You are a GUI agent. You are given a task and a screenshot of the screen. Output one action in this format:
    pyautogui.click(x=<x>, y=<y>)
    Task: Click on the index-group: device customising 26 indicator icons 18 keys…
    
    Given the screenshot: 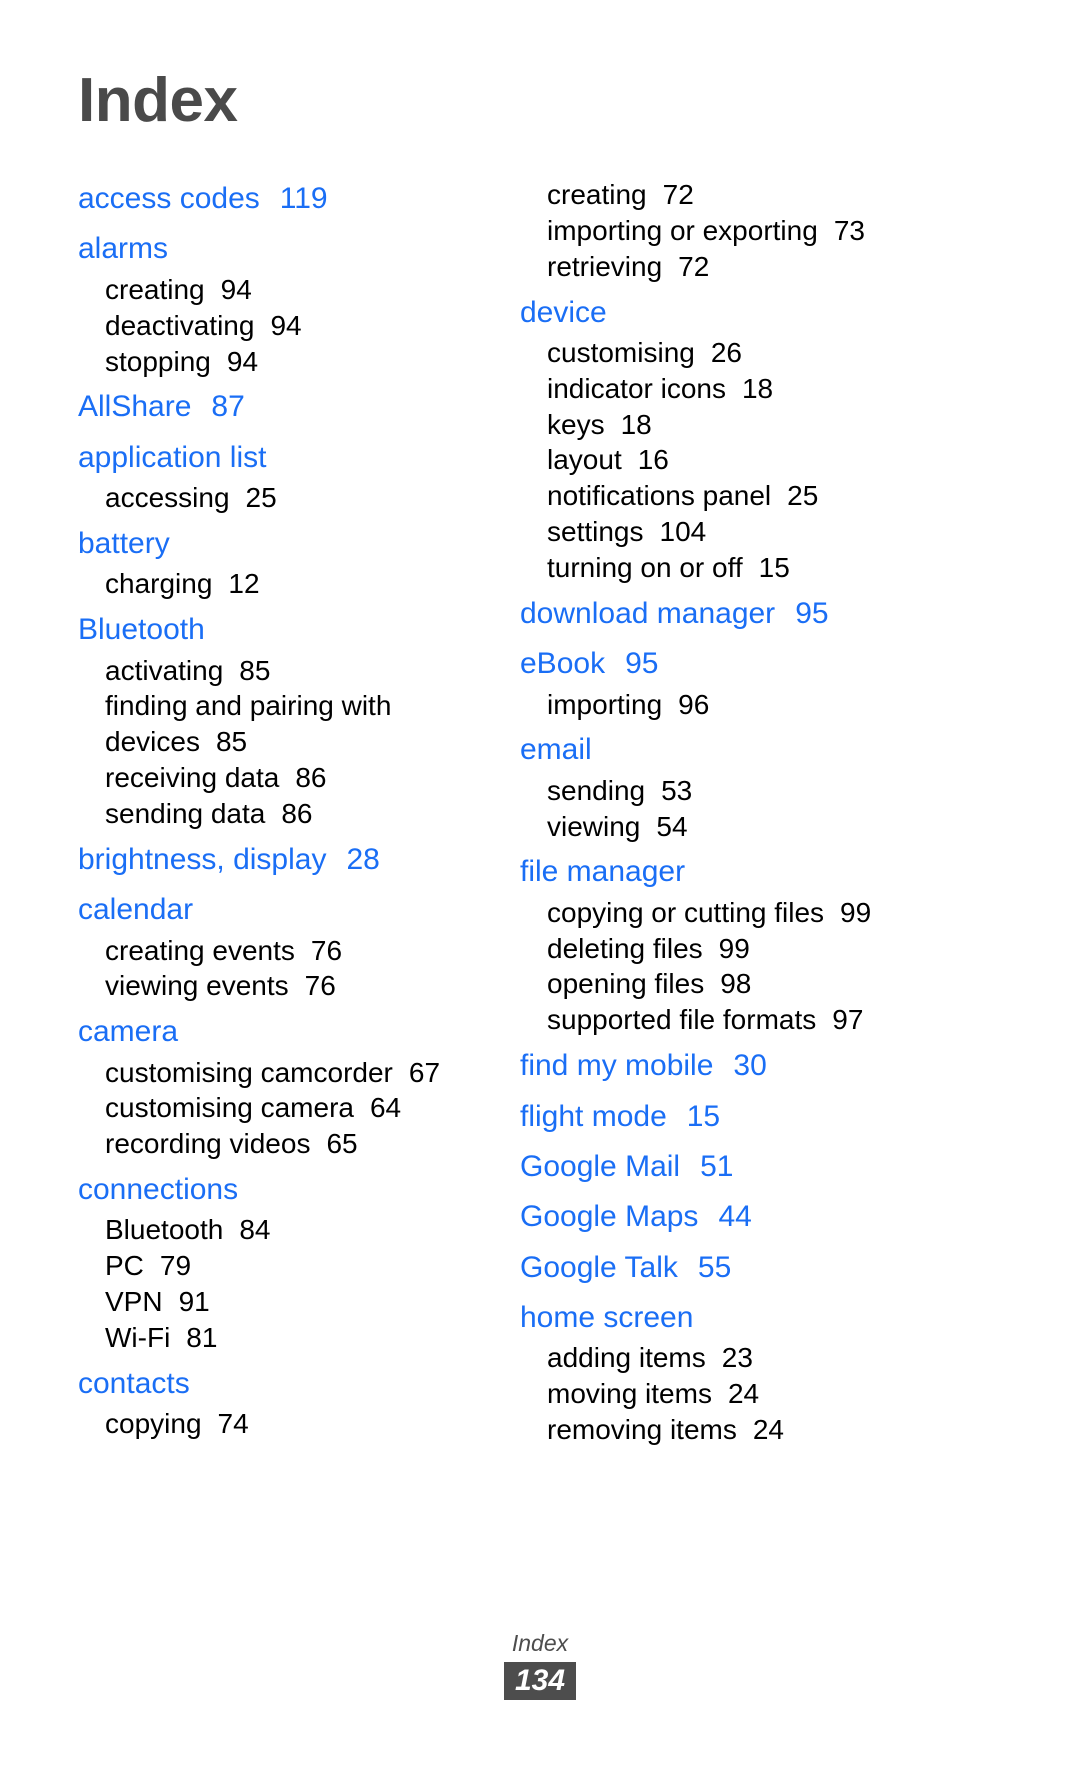 What is the action you would take?
    pyautogui.click(x=720, y=438)
    